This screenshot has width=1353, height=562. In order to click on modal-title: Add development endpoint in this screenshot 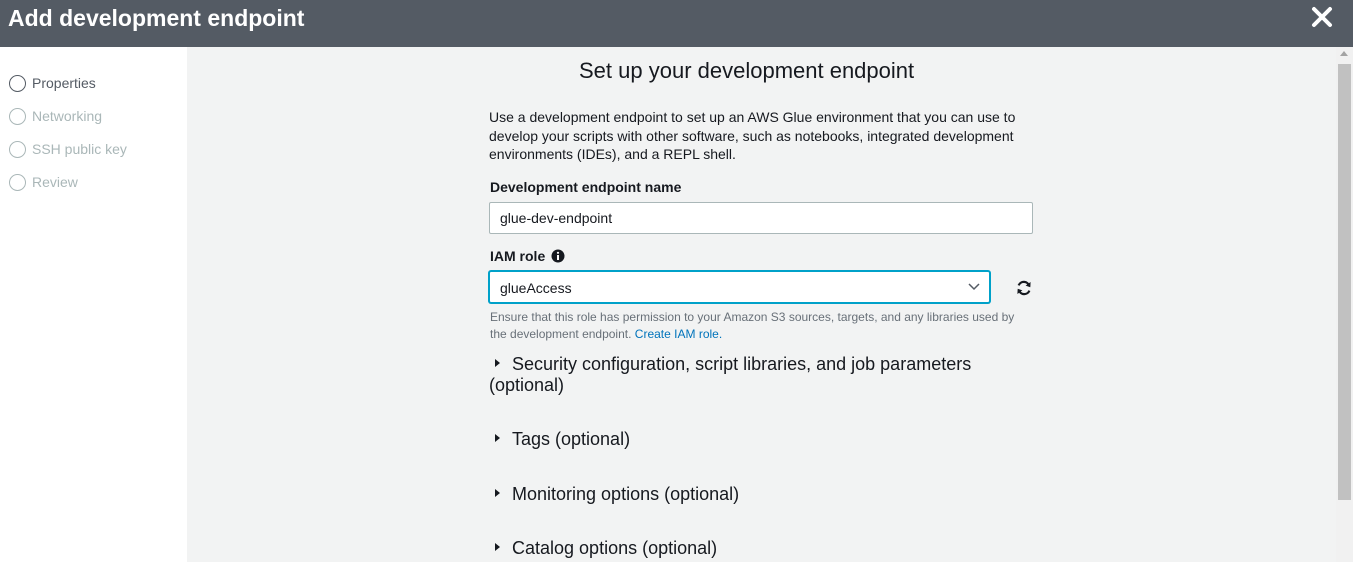, I will do `click(156, 18)`.